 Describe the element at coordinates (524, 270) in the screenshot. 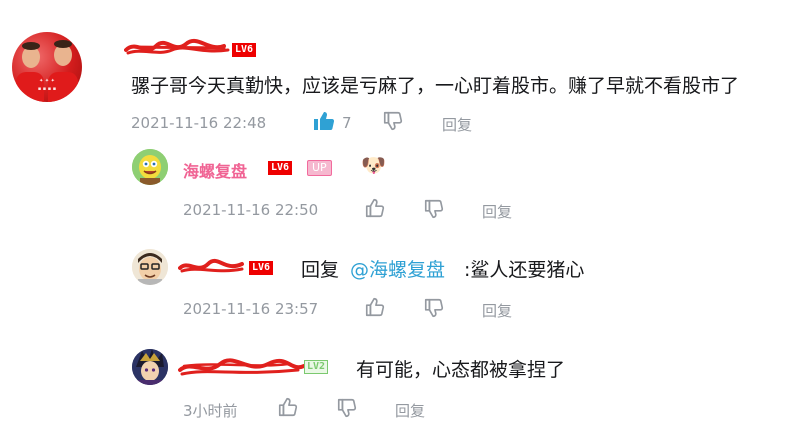

I see `reply-text: :鲨人还要猪心` at that location.